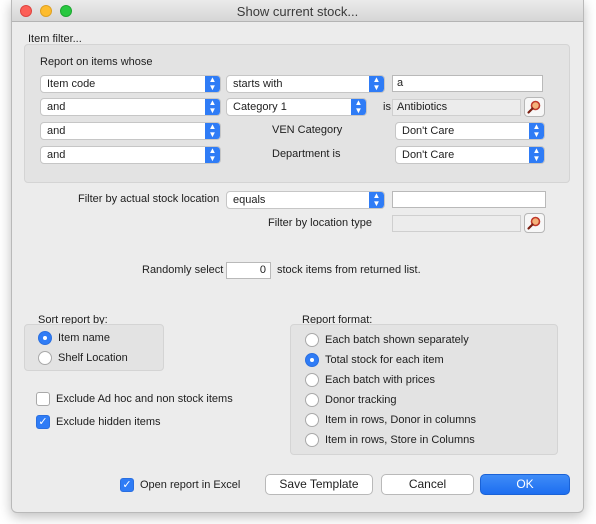 This screenshot has height=524, width=596. I want to click on random-select-label: Randomly select, so click(183, 270).